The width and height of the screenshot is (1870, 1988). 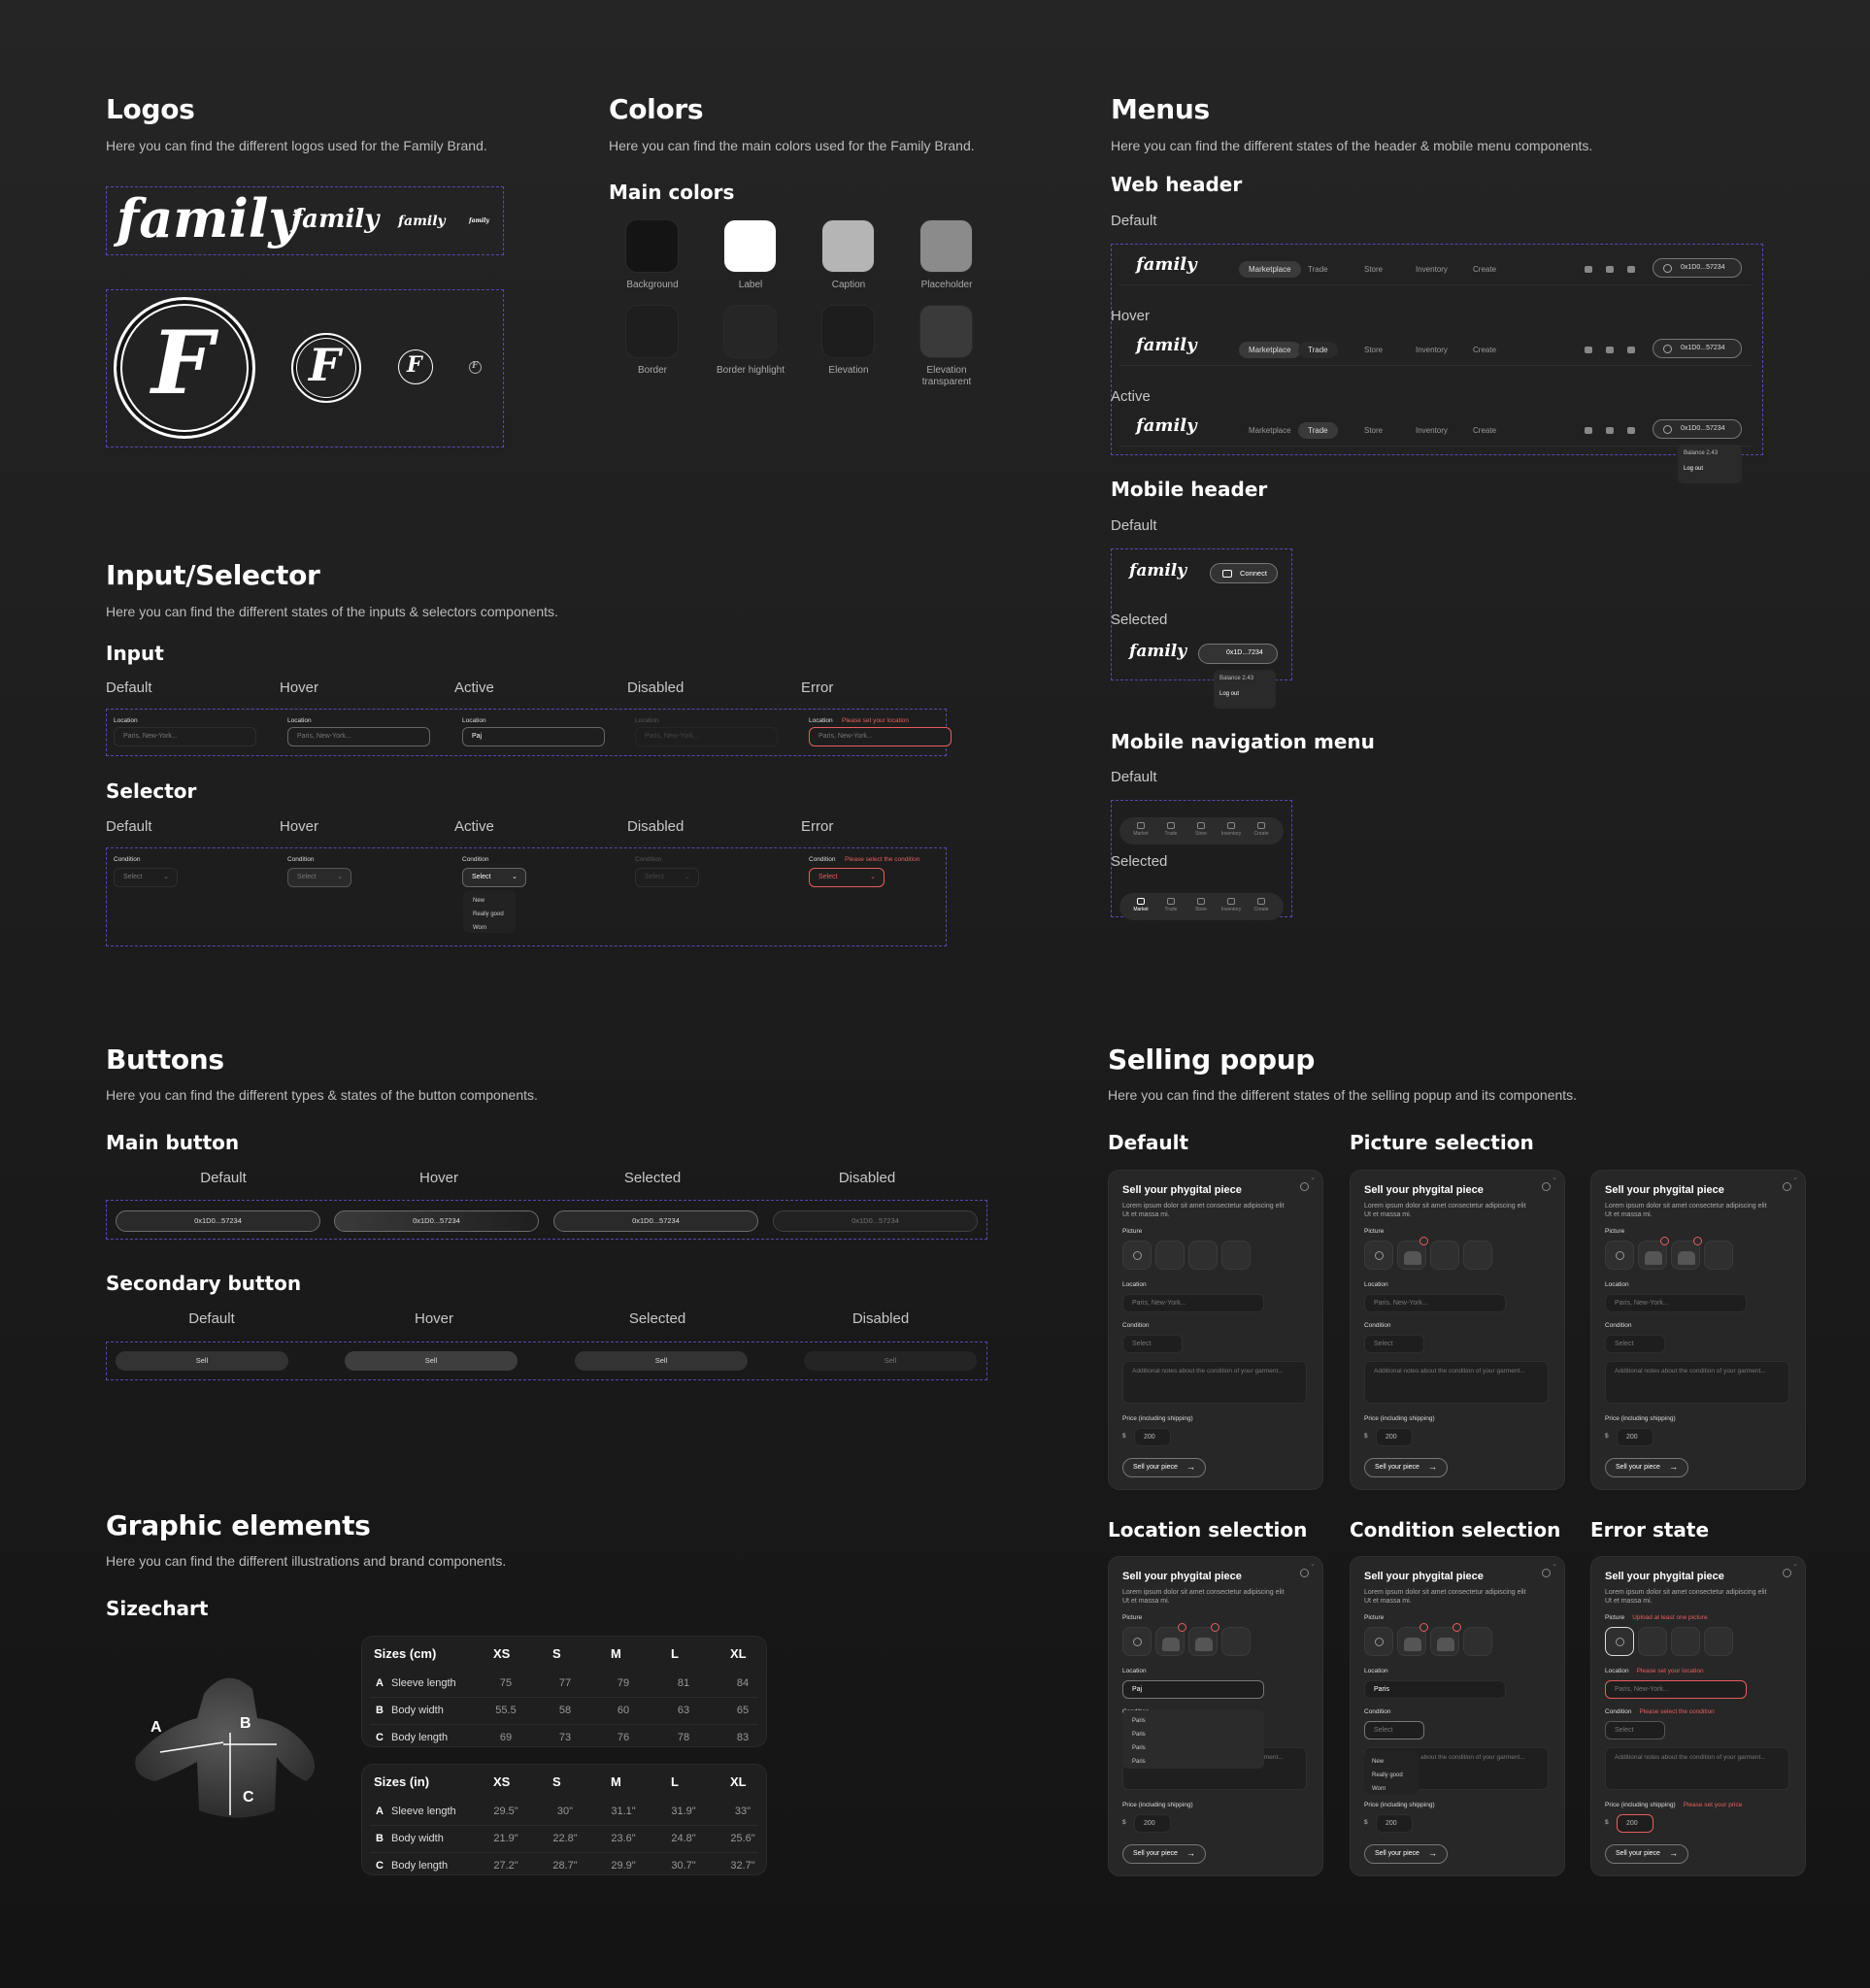 What do you see at coordinates (1193, 1689) in the screenshot?
I see `location-input: Paj` at bounding box center [1193, 1689].